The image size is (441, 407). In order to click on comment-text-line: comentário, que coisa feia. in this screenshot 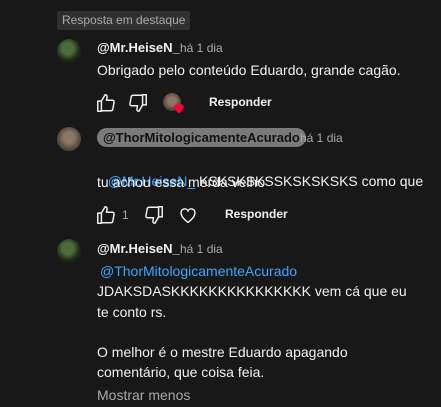, I will do `click(181, 372)`.